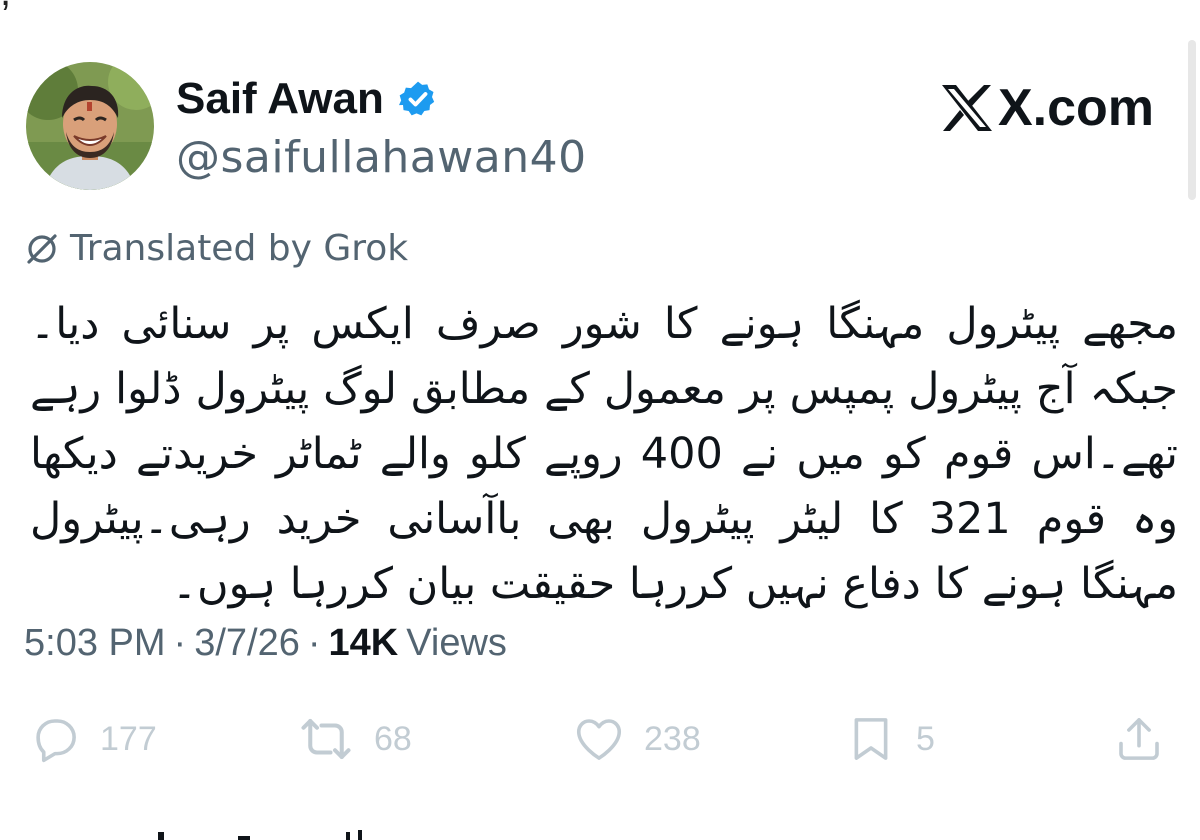 Image resolution: width=1200 pixels, height=840 pixels. I want to click on brand-logo: X.com, so click(1047, 108).